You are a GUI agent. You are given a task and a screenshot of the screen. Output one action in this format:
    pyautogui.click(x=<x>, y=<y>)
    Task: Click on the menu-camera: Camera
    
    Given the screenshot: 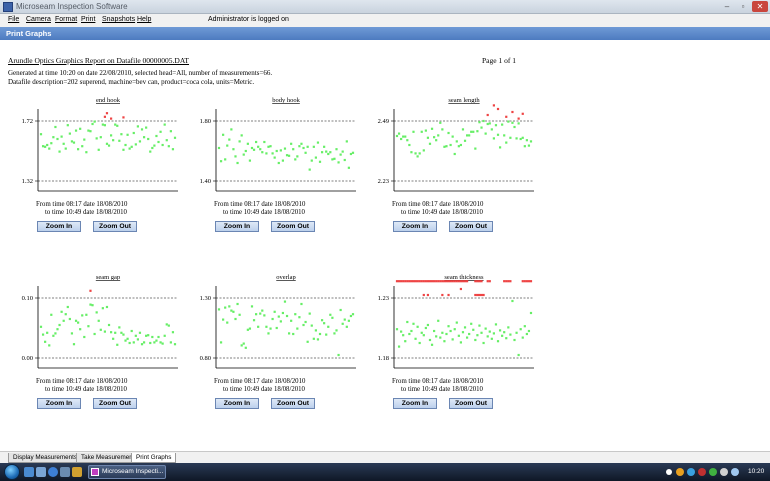 What is the action you would take?
    pyautogui.click(x=38, y=19)
    